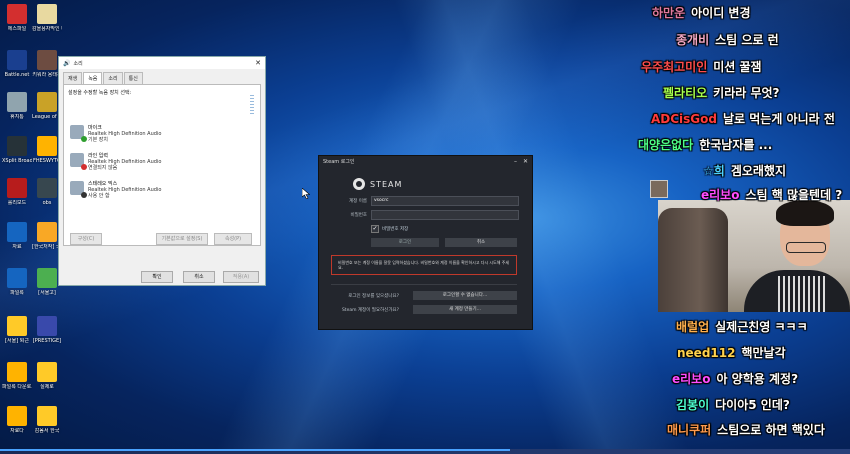 The image size is (850, 454). What do you see at coordinates (714, 171) in the screenshot?
I see `chat-username: ☆희` at bounding box center [714, 171].